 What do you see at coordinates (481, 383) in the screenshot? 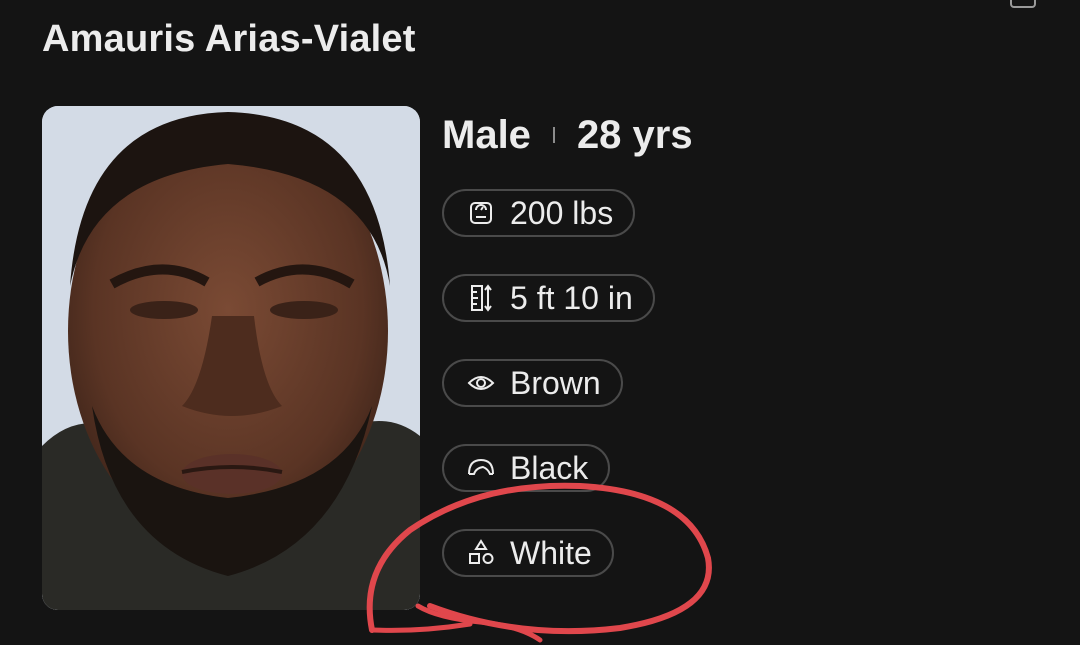
I see `eye-icon` at bounding box center [481, 383].